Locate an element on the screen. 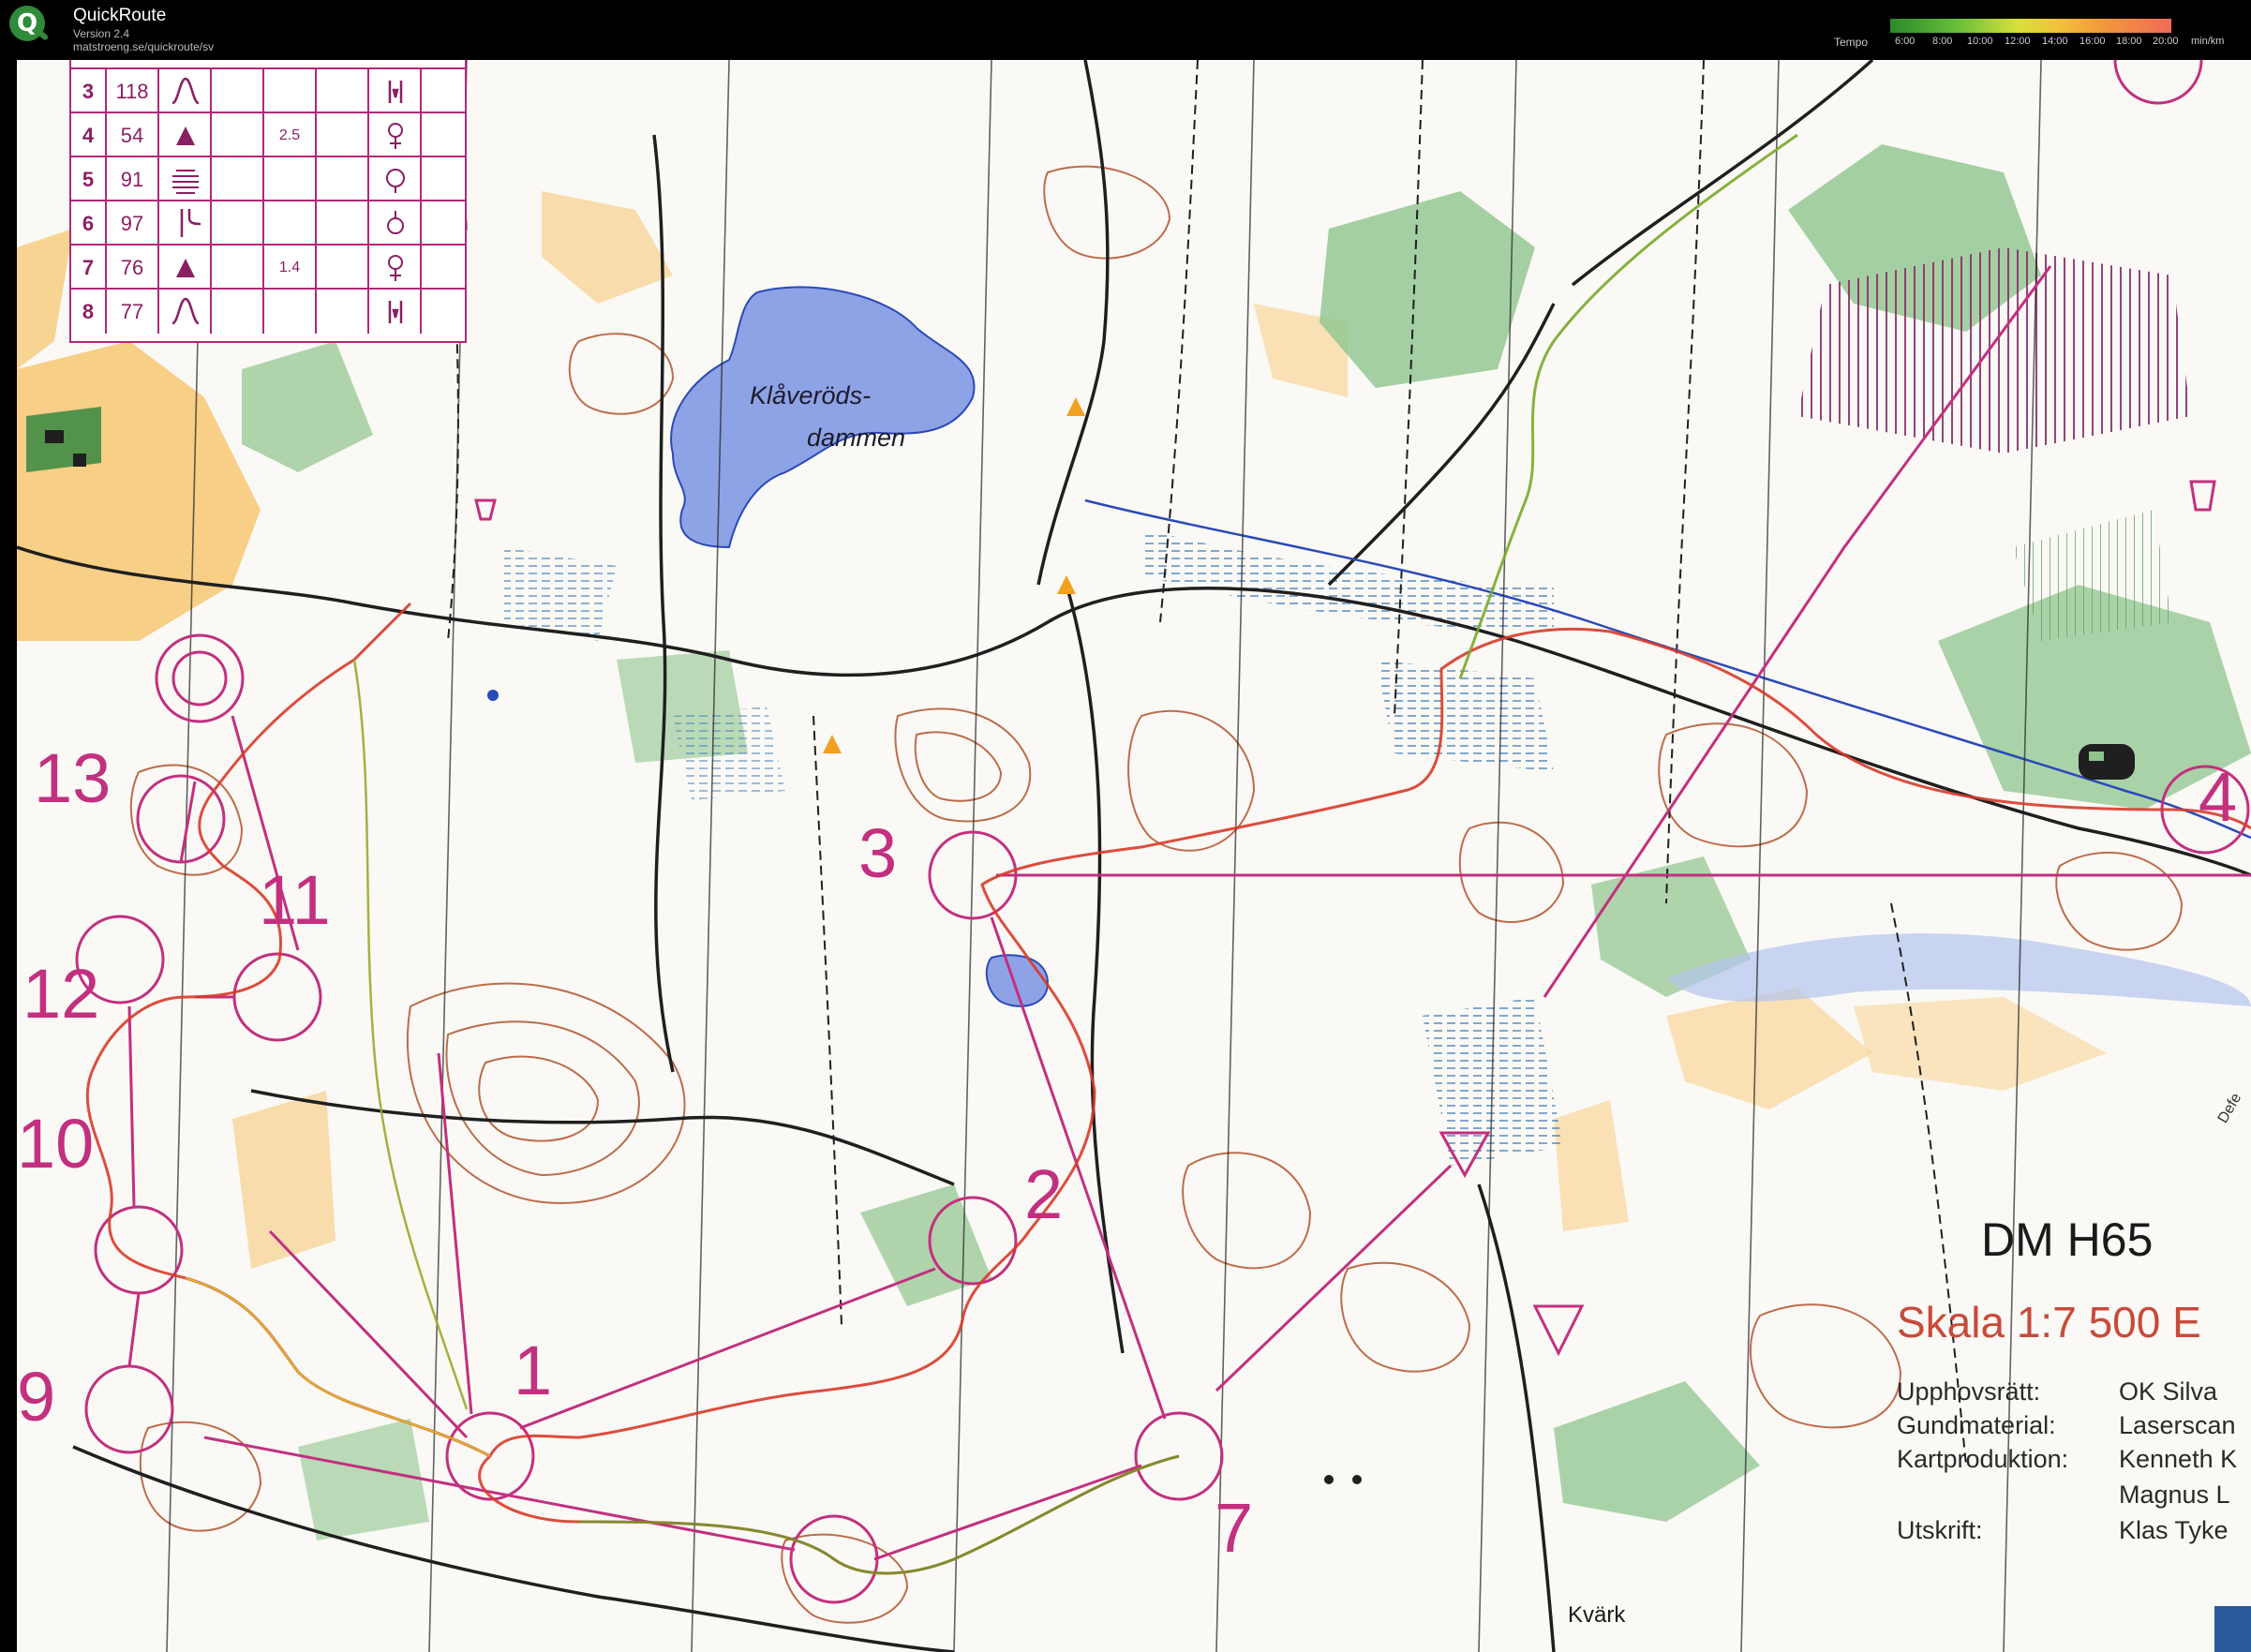 The image size is (2251, 1652). control-description-row: 8 77 is located at coordinates (268, 311).